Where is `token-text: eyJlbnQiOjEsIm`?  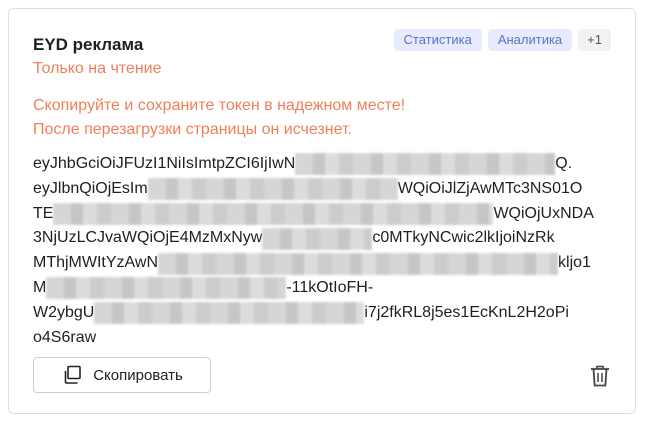 token-text: eyJlbnQiOjEsIm is located at coordinates (90, 188).